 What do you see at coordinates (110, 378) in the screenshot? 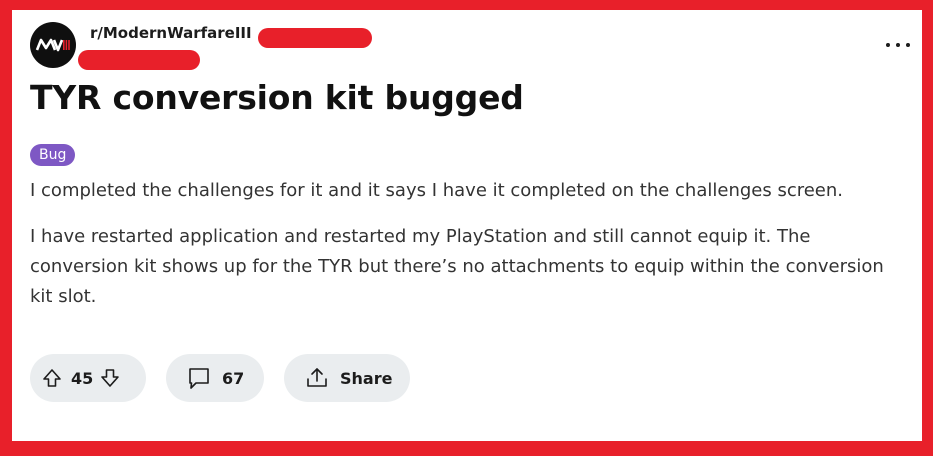
I see `downvote-icon` at bounding box center [110, 378].